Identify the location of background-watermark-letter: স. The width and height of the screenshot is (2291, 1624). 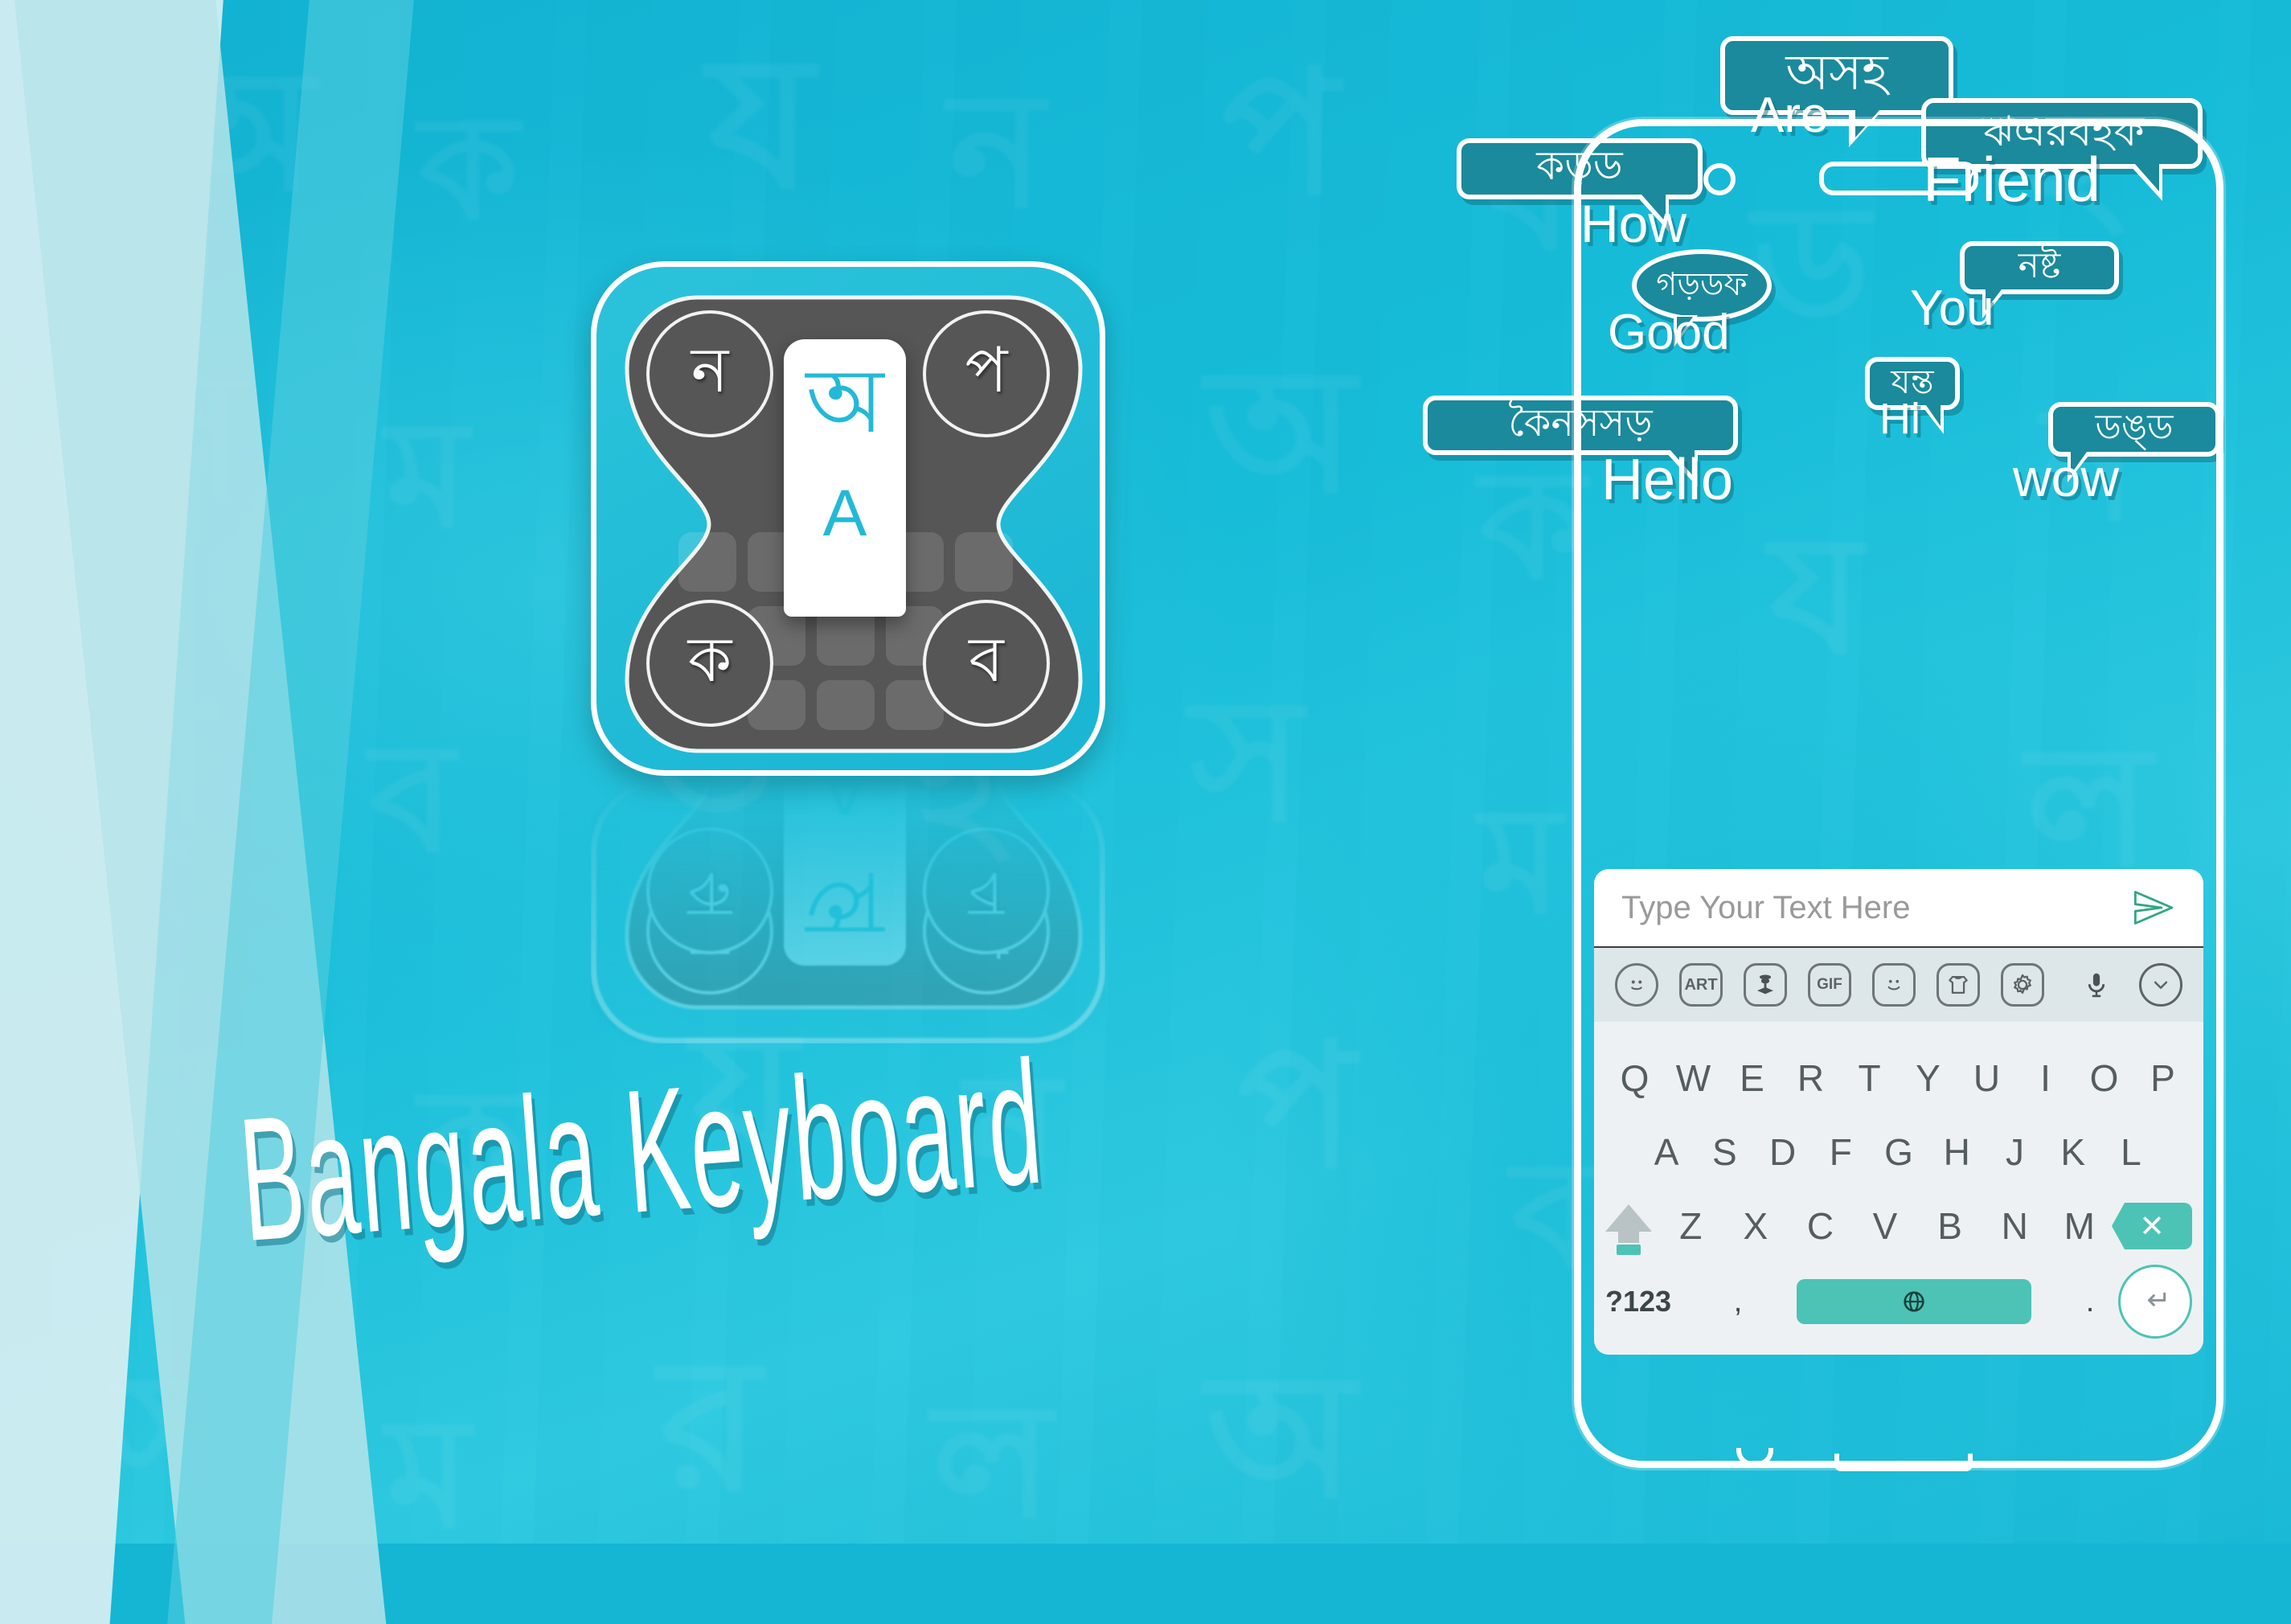
(1247, 762).